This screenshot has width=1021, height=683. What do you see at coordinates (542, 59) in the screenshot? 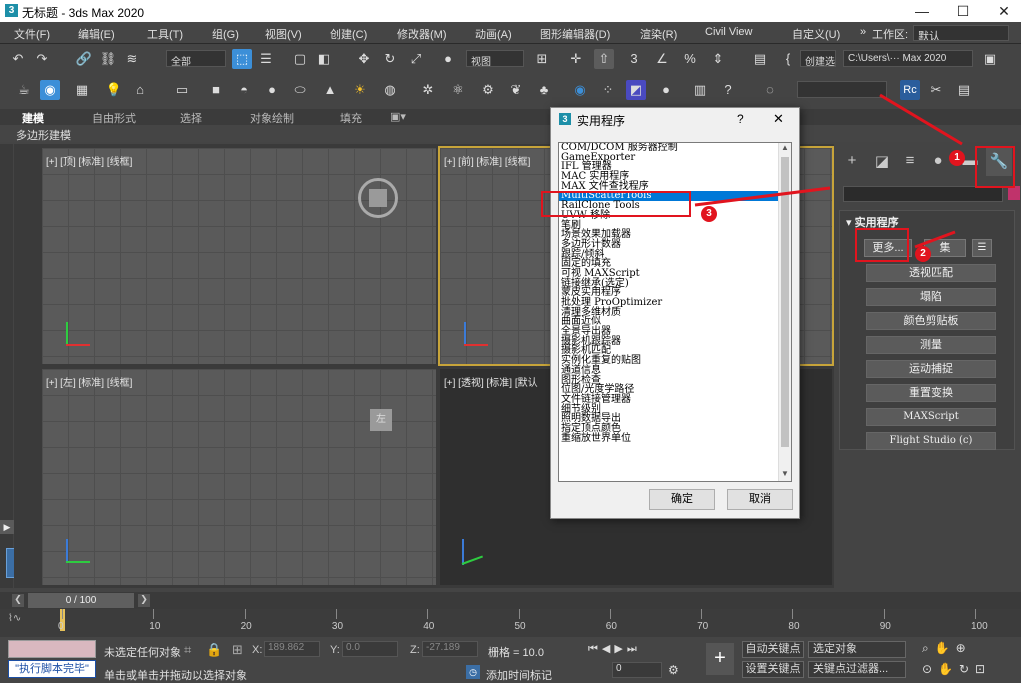
I see `pivot-icon: ⊞` at bounding box center [542, 59].